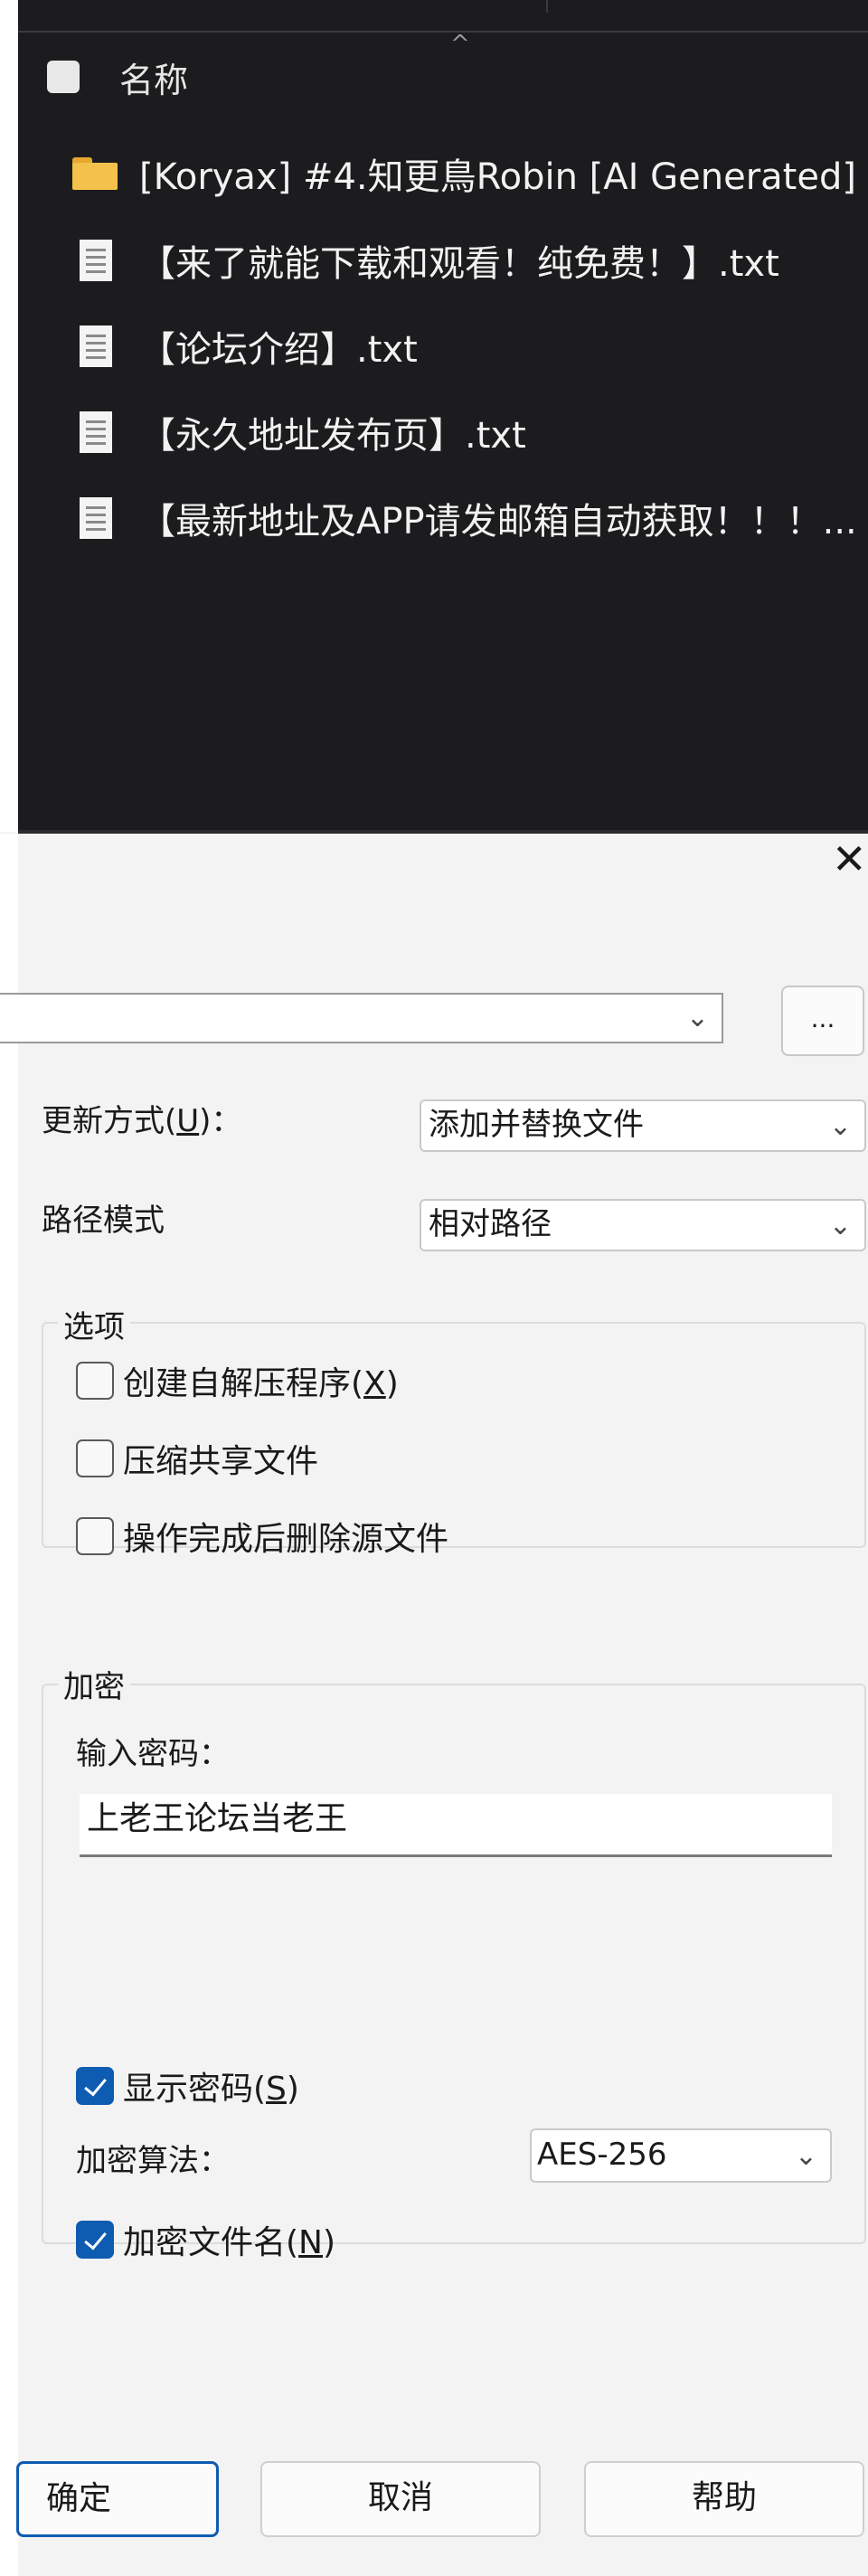 The height and width of the screenshot is (2576, 868). What do you see at coordinates (724, 2499) in the screenshot?
I see `help-button: 帮助` at bounding box center [724, 2499].